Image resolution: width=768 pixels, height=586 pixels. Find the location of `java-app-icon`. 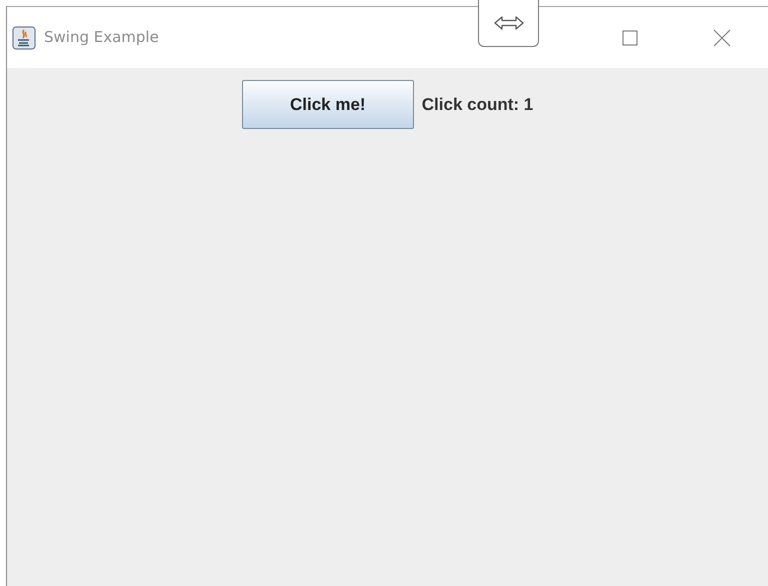

java-app-icon is located at coordinates (24, 38).